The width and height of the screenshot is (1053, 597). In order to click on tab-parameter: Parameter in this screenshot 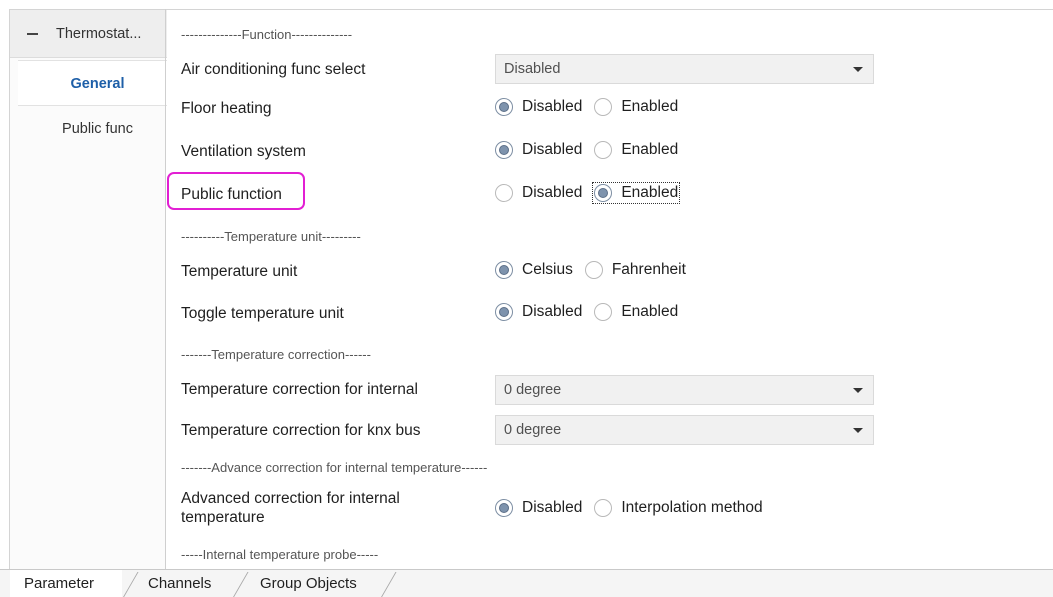, I will do `click(66, 583)`.